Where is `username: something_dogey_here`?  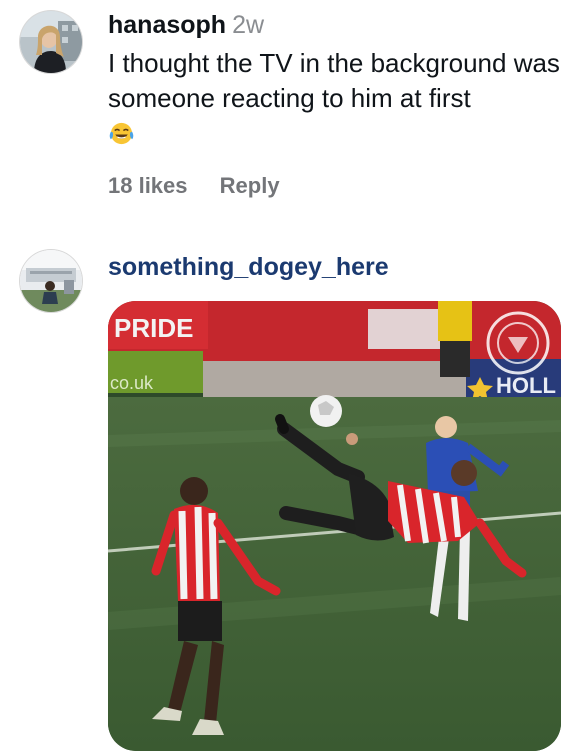
username: something_dogey_here is located at coordinates (248, 267).